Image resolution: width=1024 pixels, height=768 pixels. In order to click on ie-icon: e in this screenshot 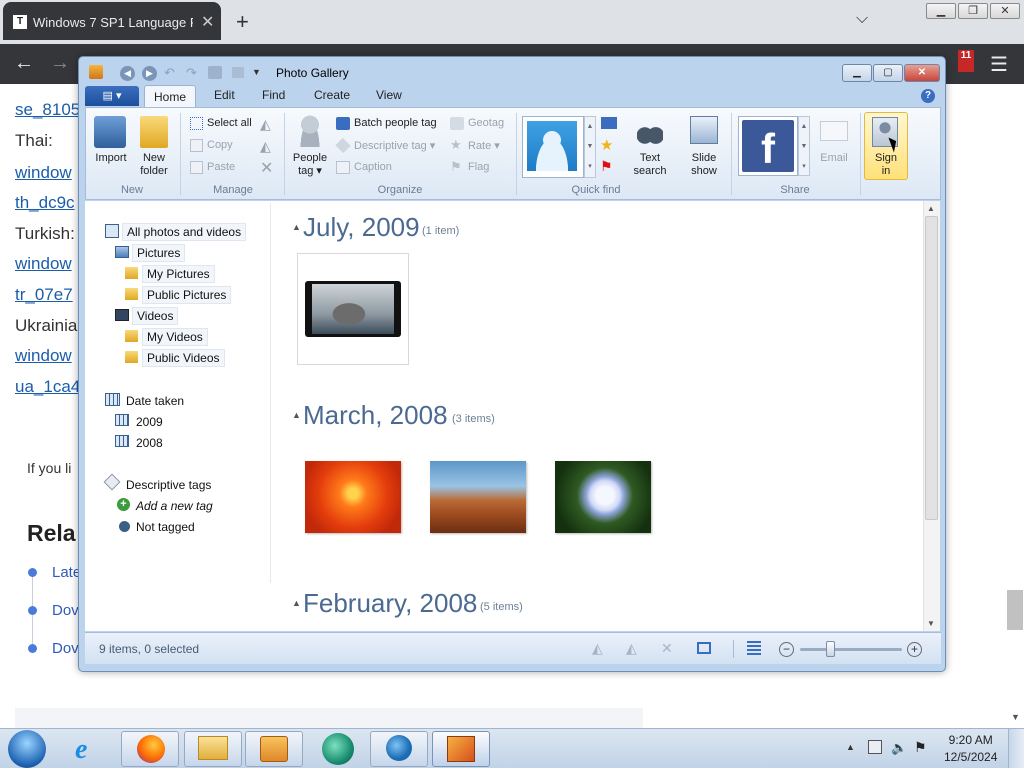, I will do `click(81, 750)`.